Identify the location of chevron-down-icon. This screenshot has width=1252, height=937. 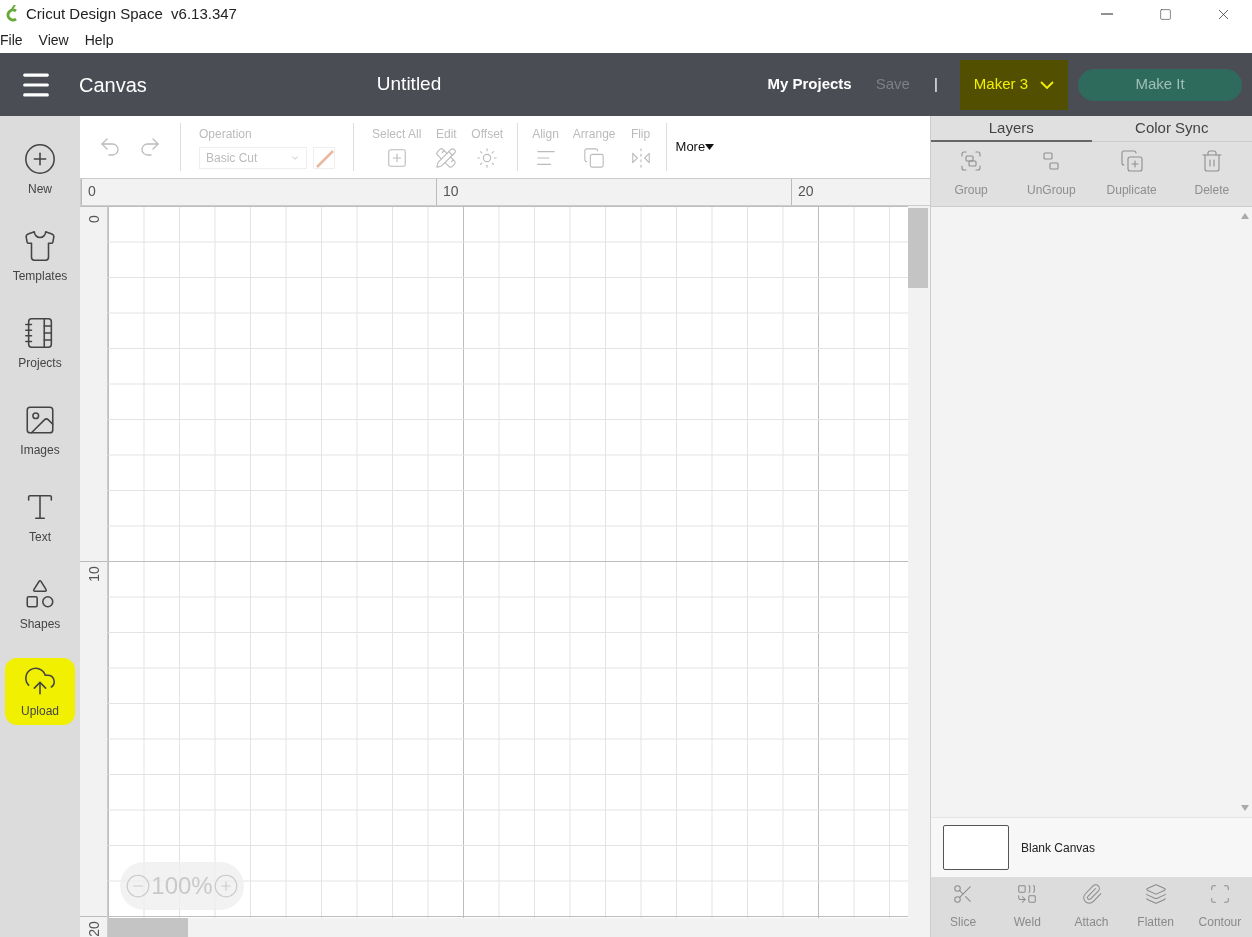
(1047, 84).